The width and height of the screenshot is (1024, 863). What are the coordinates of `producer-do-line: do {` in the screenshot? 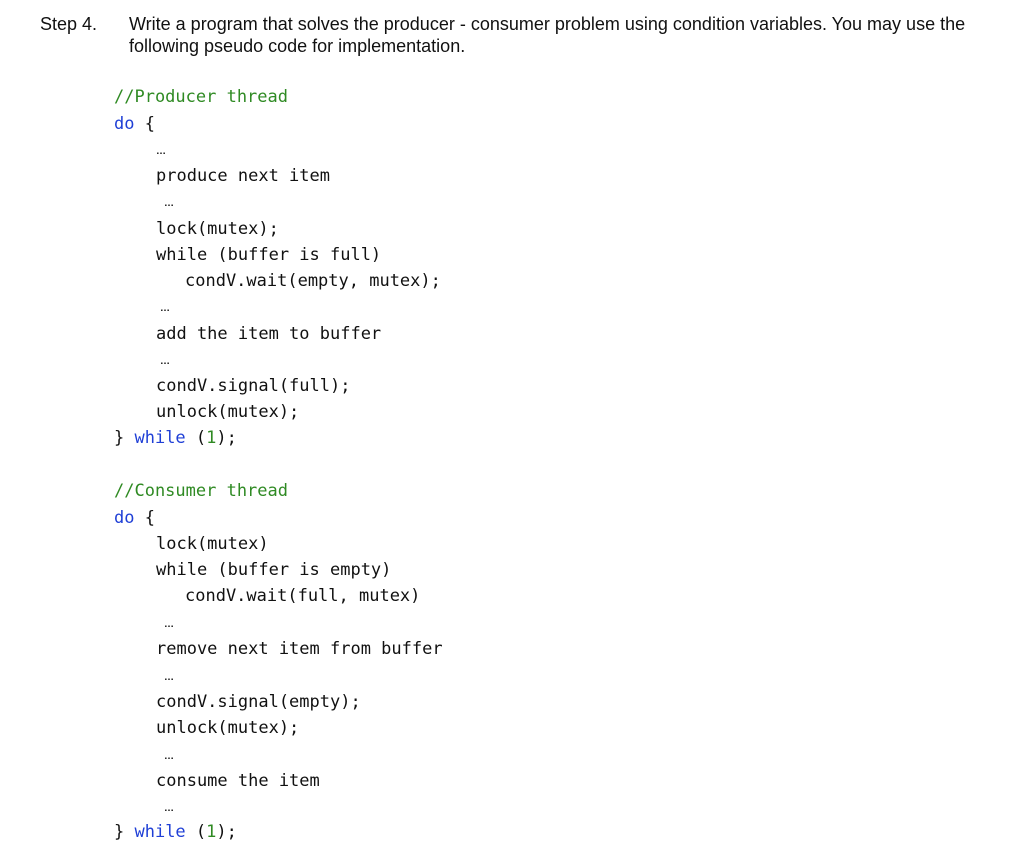 It's located at (134, 124).